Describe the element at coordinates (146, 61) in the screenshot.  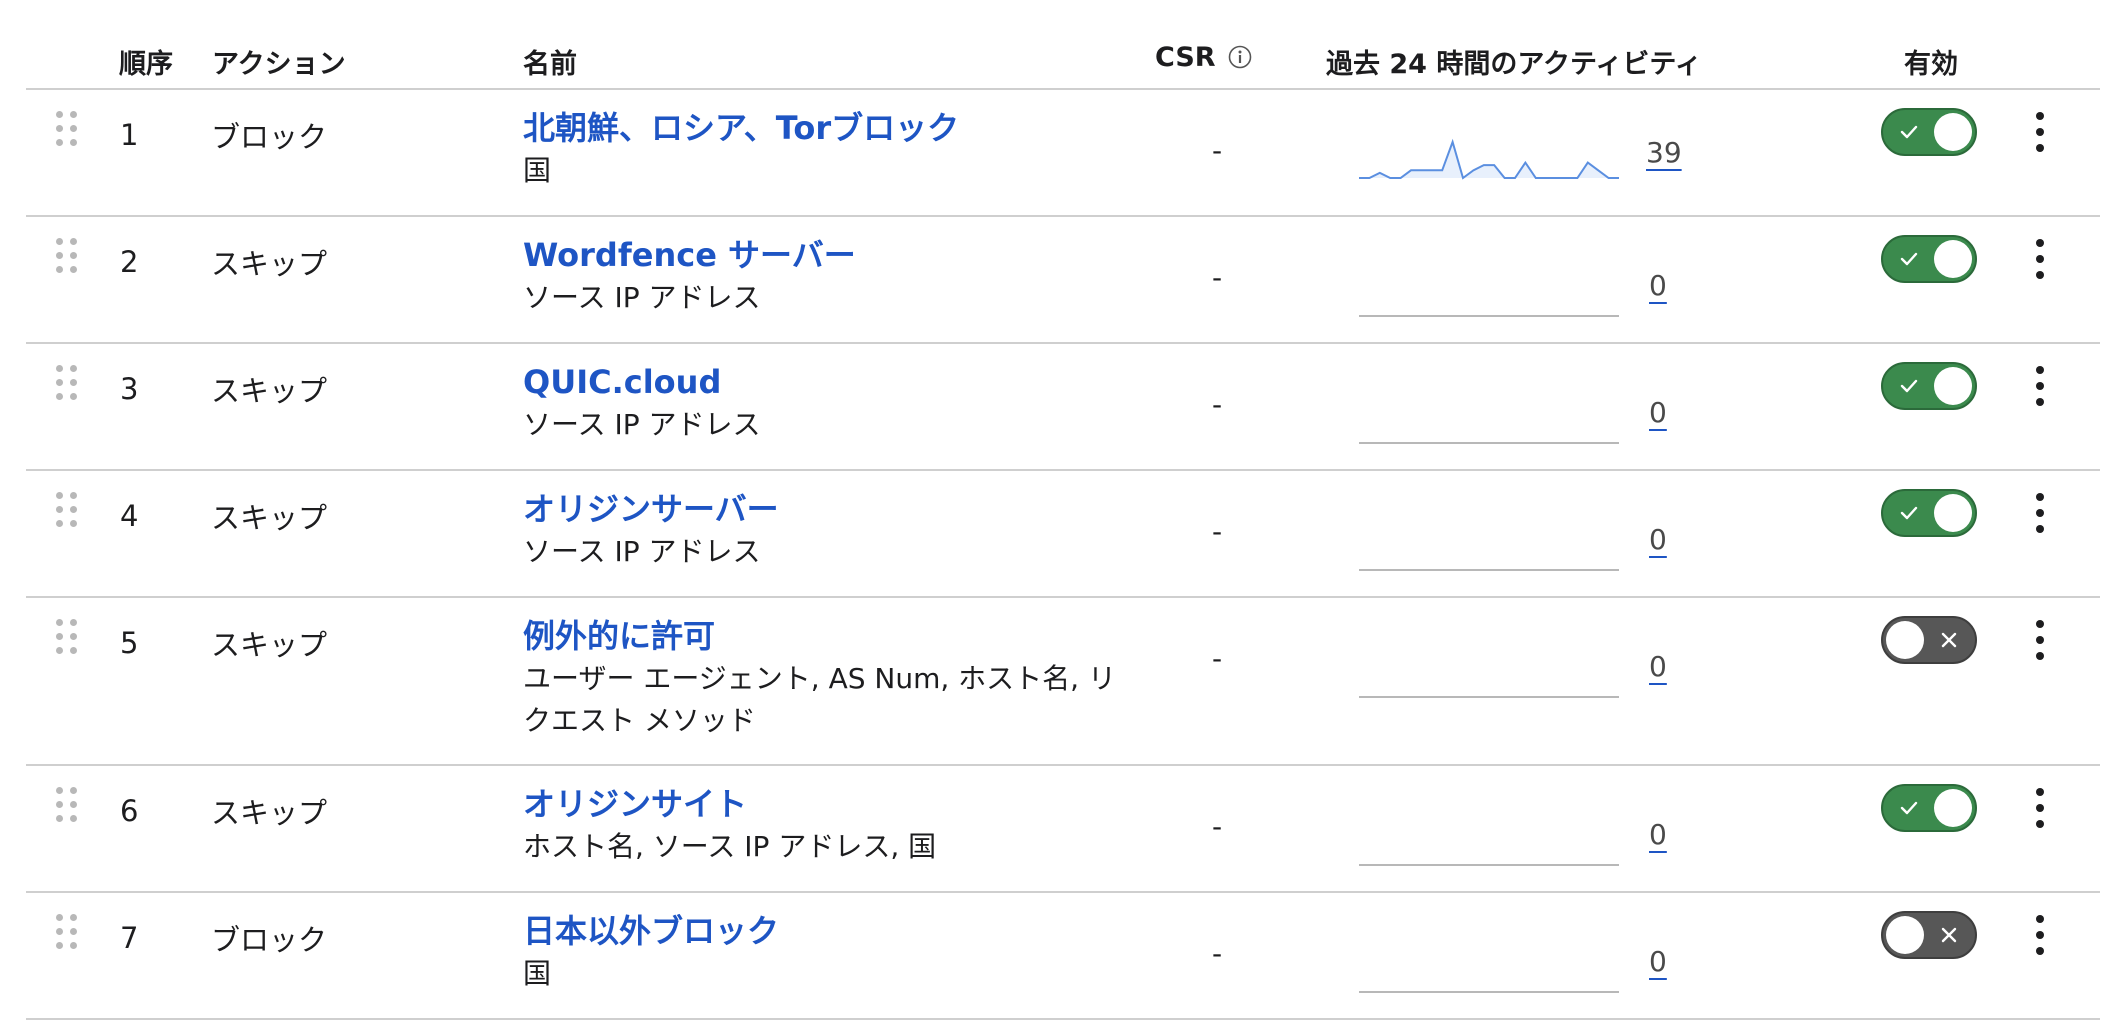
I see `header-order: 順序` at that location.